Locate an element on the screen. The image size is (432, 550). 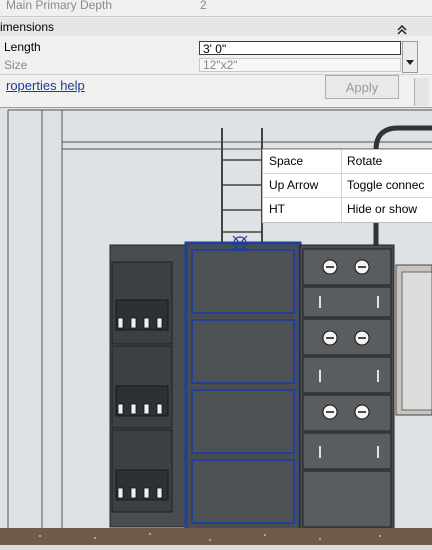
tooltip-action: Toggle connec is located at coordinates (386, 185).